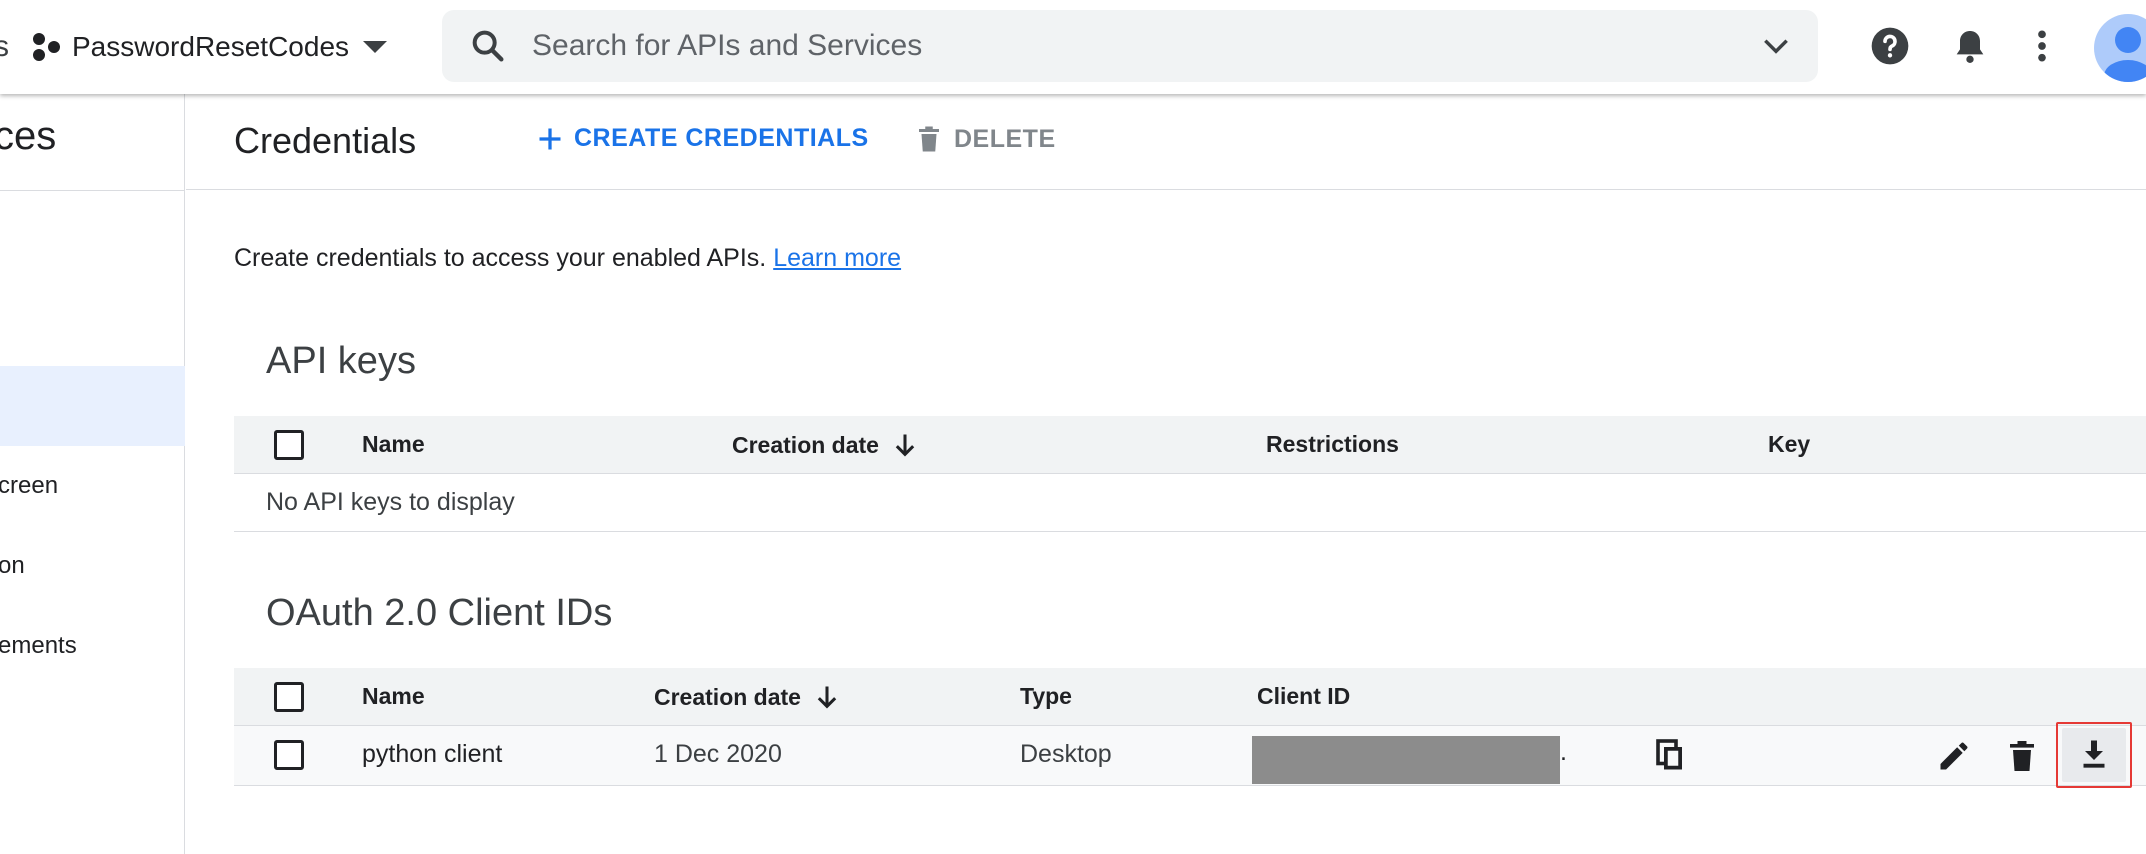  What do you see at coordinates (325, 140) in the screenshot?
I see `page-title: Credentials` at bounding box center [325, 140].